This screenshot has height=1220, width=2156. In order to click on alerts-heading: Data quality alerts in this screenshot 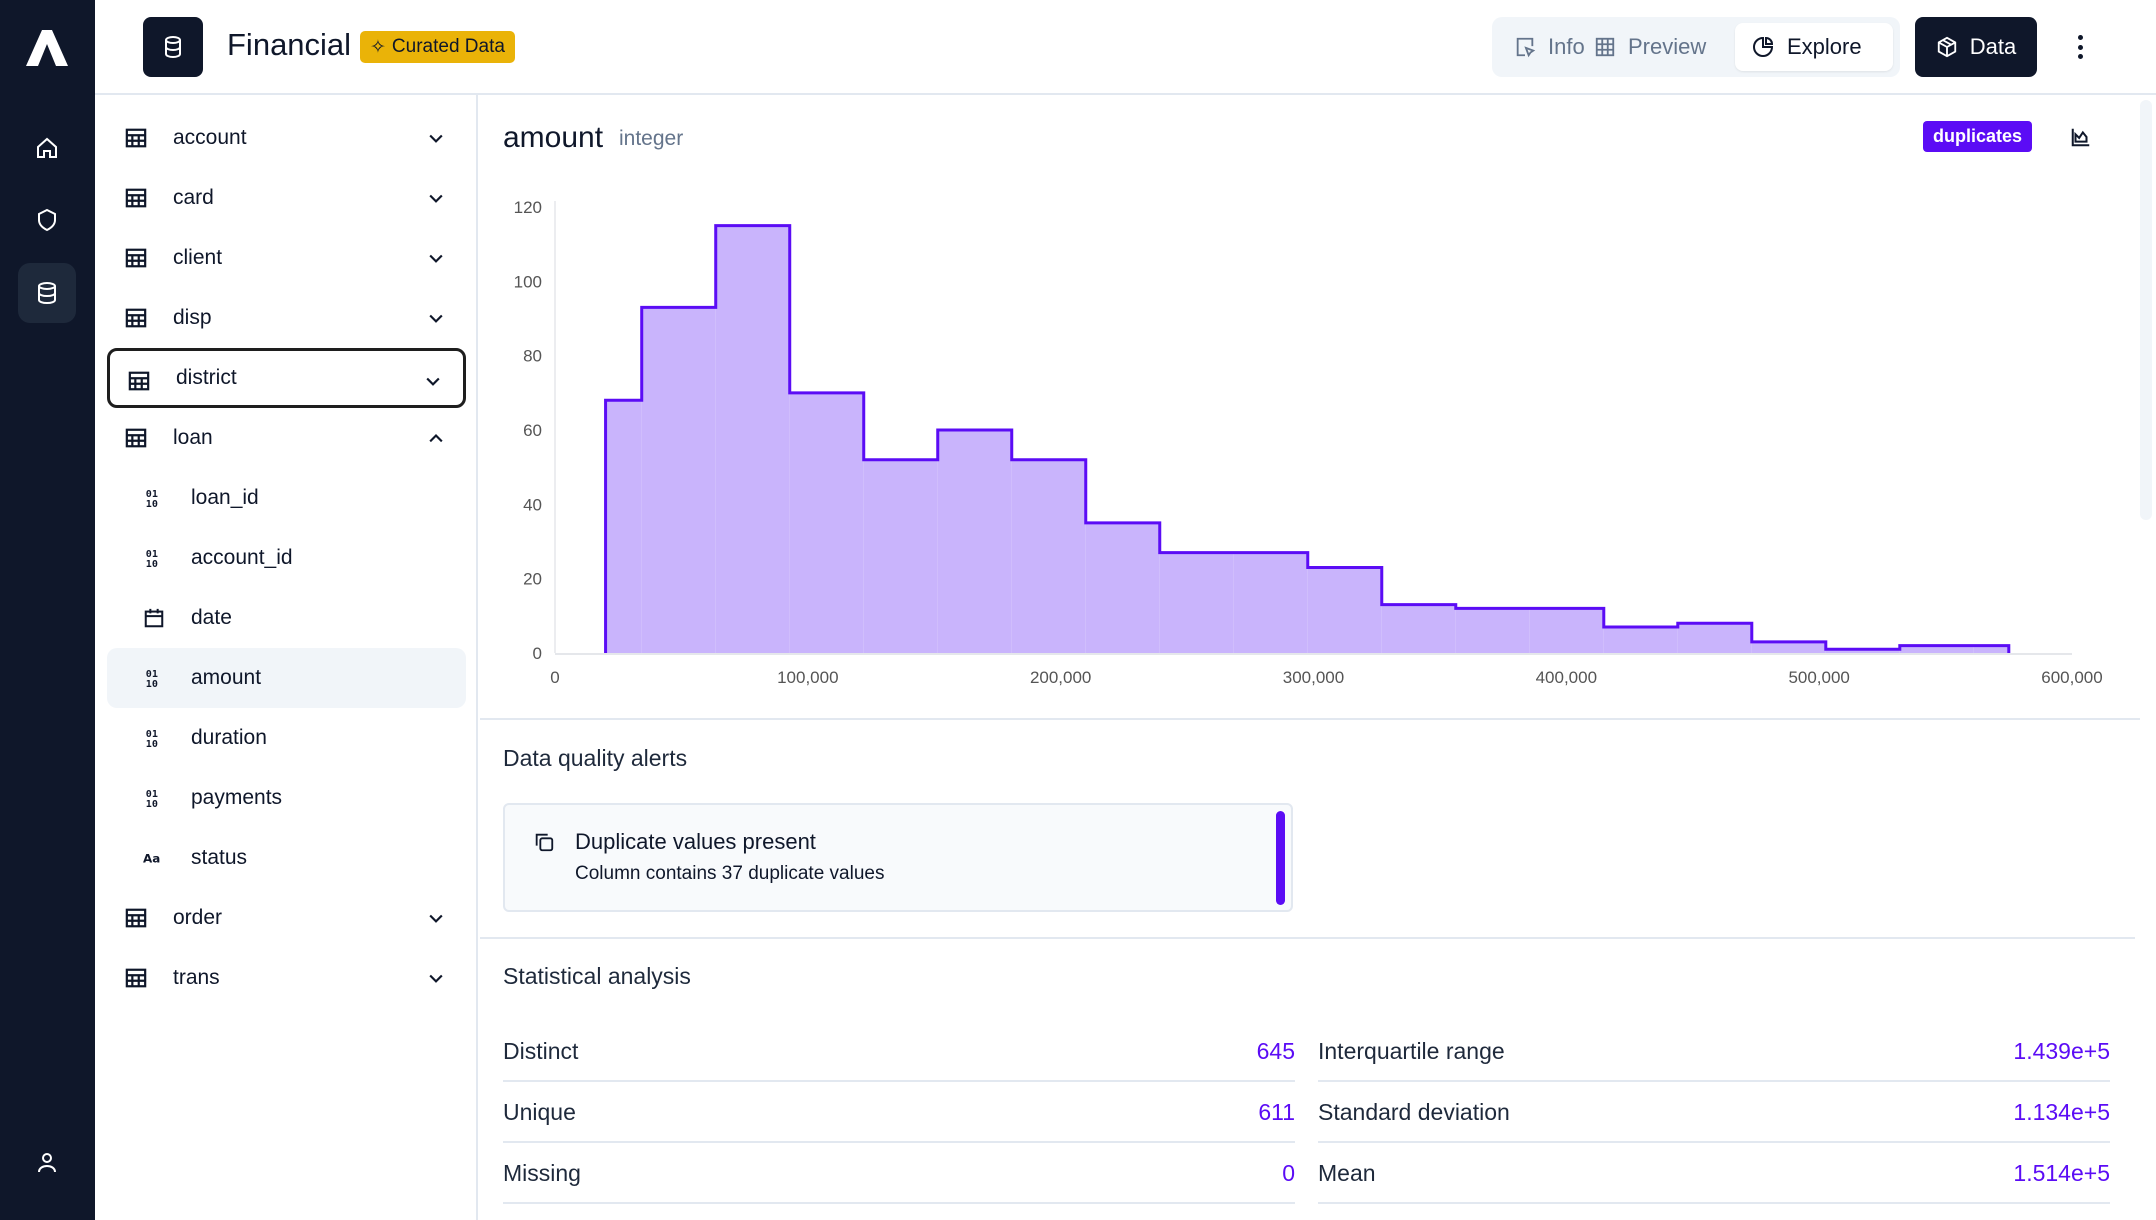, I will do `click(595, 758)`.